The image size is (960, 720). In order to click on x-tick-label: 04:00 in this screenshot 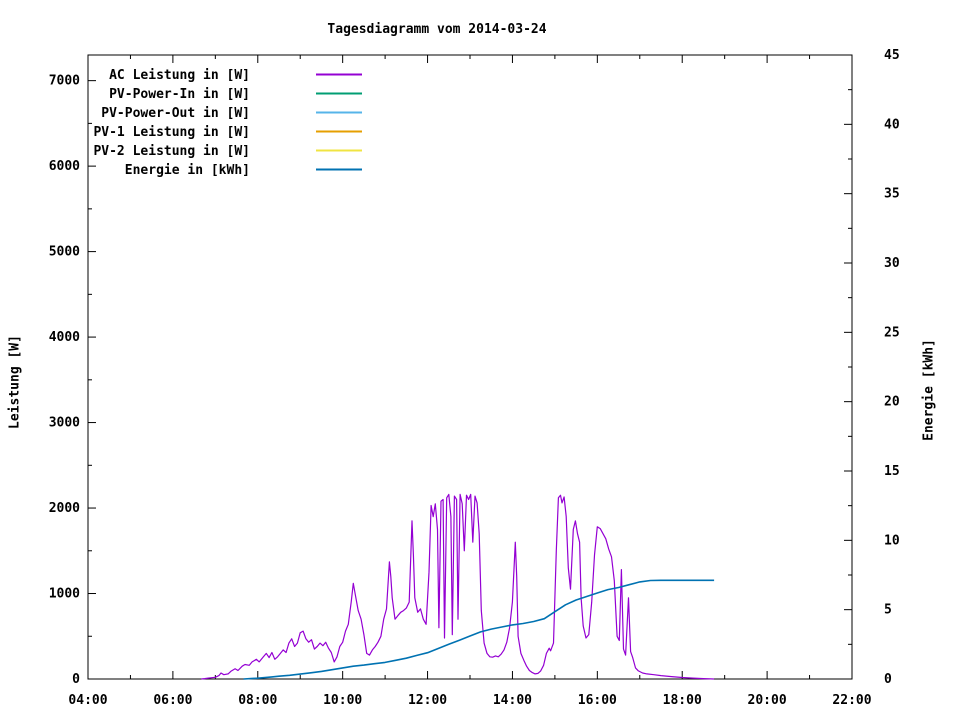, I will do `click(87, 700)`.